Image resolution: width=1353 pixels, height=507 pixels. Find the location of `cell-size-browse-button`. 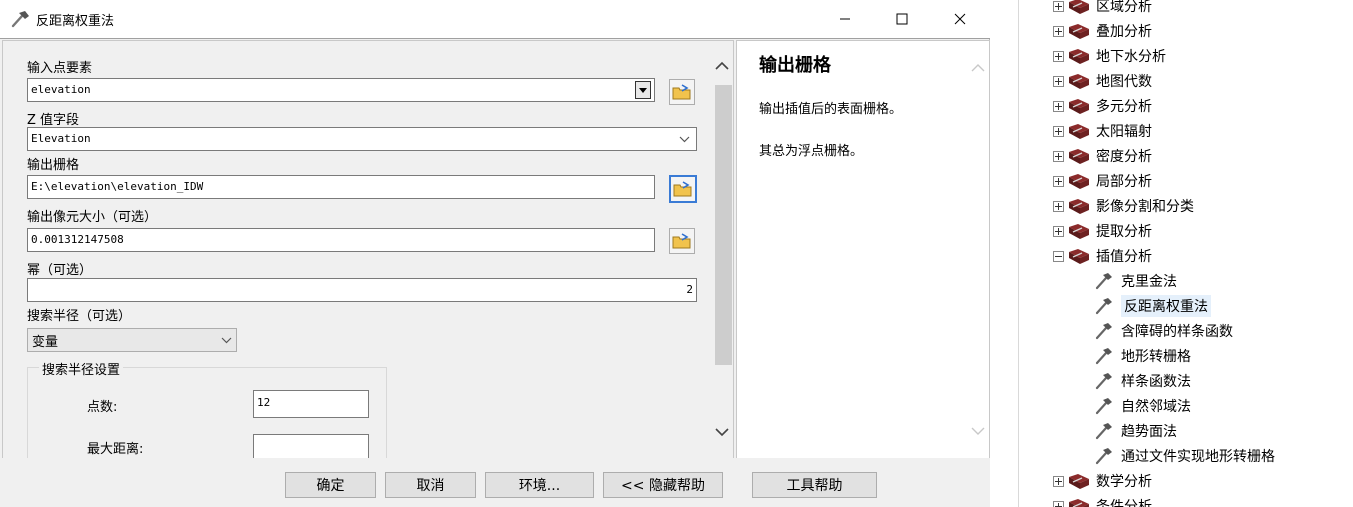

cell-size-browse-button is located at coordinates (682, 241).